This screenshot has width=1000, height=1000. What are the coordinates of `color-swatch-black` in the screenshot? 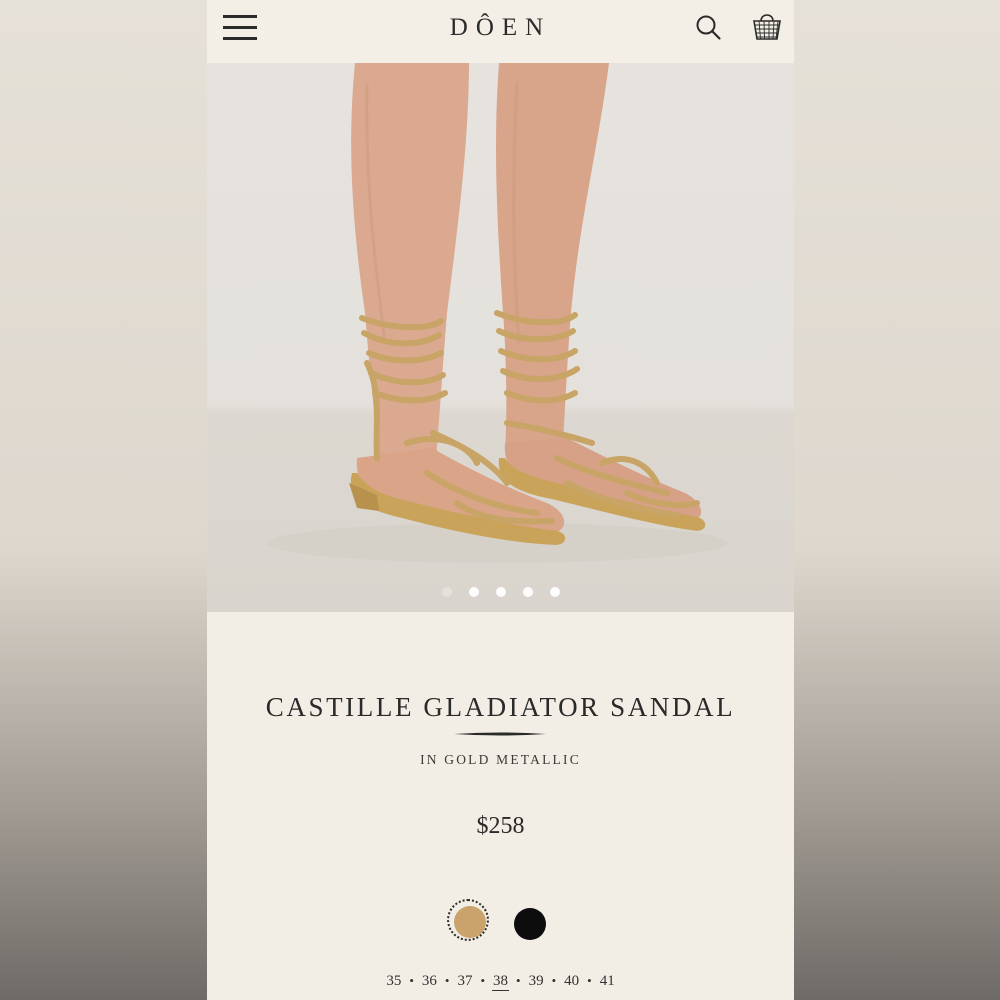 It's located at (530, 924).